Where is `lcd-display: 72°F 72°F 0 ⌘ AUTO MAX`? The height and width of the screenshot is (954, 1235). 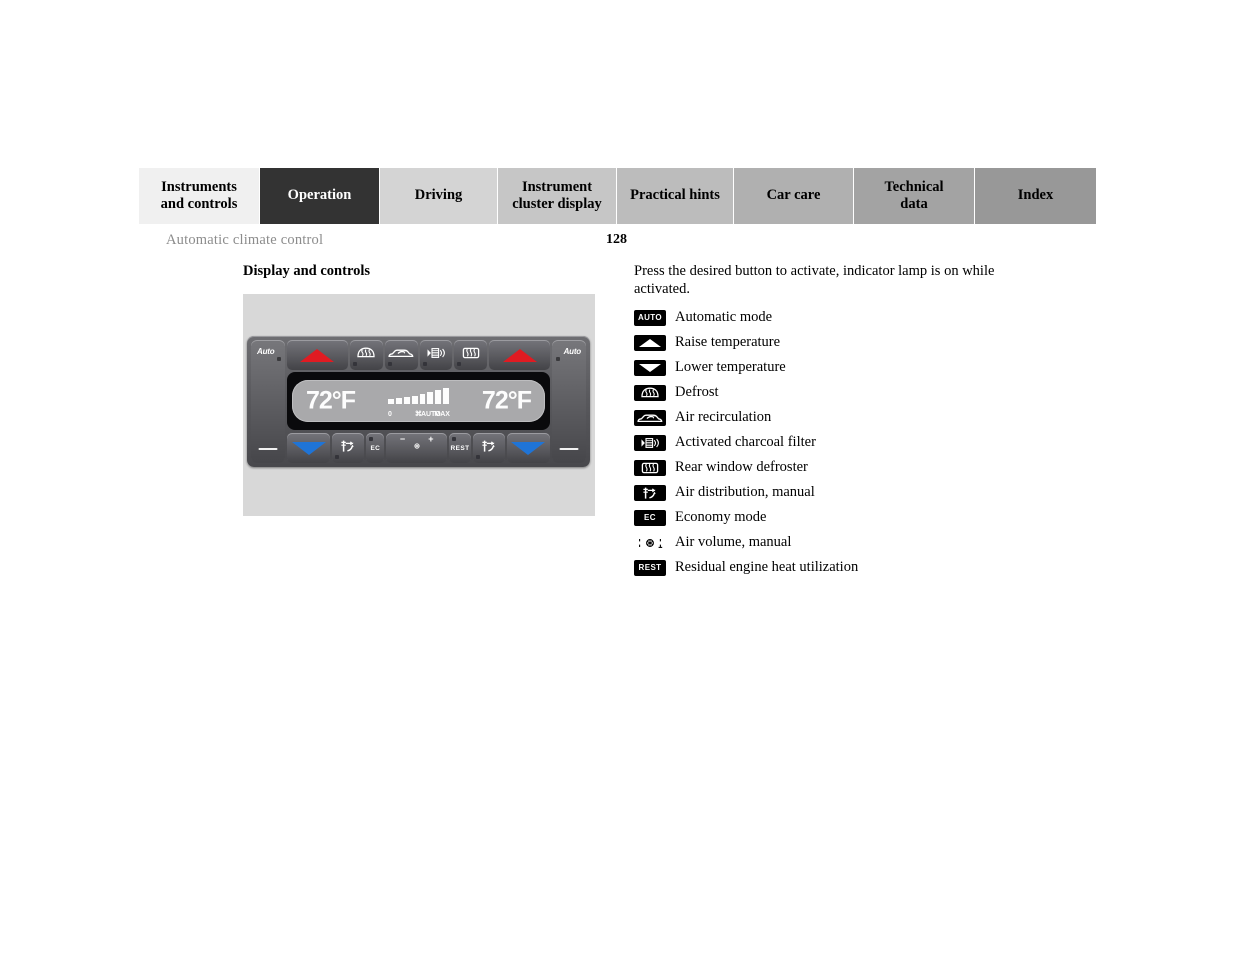
lcd-display: 72°F 72°F 0 ⌘ AUTO MAX is located at coordinates (418, 401).